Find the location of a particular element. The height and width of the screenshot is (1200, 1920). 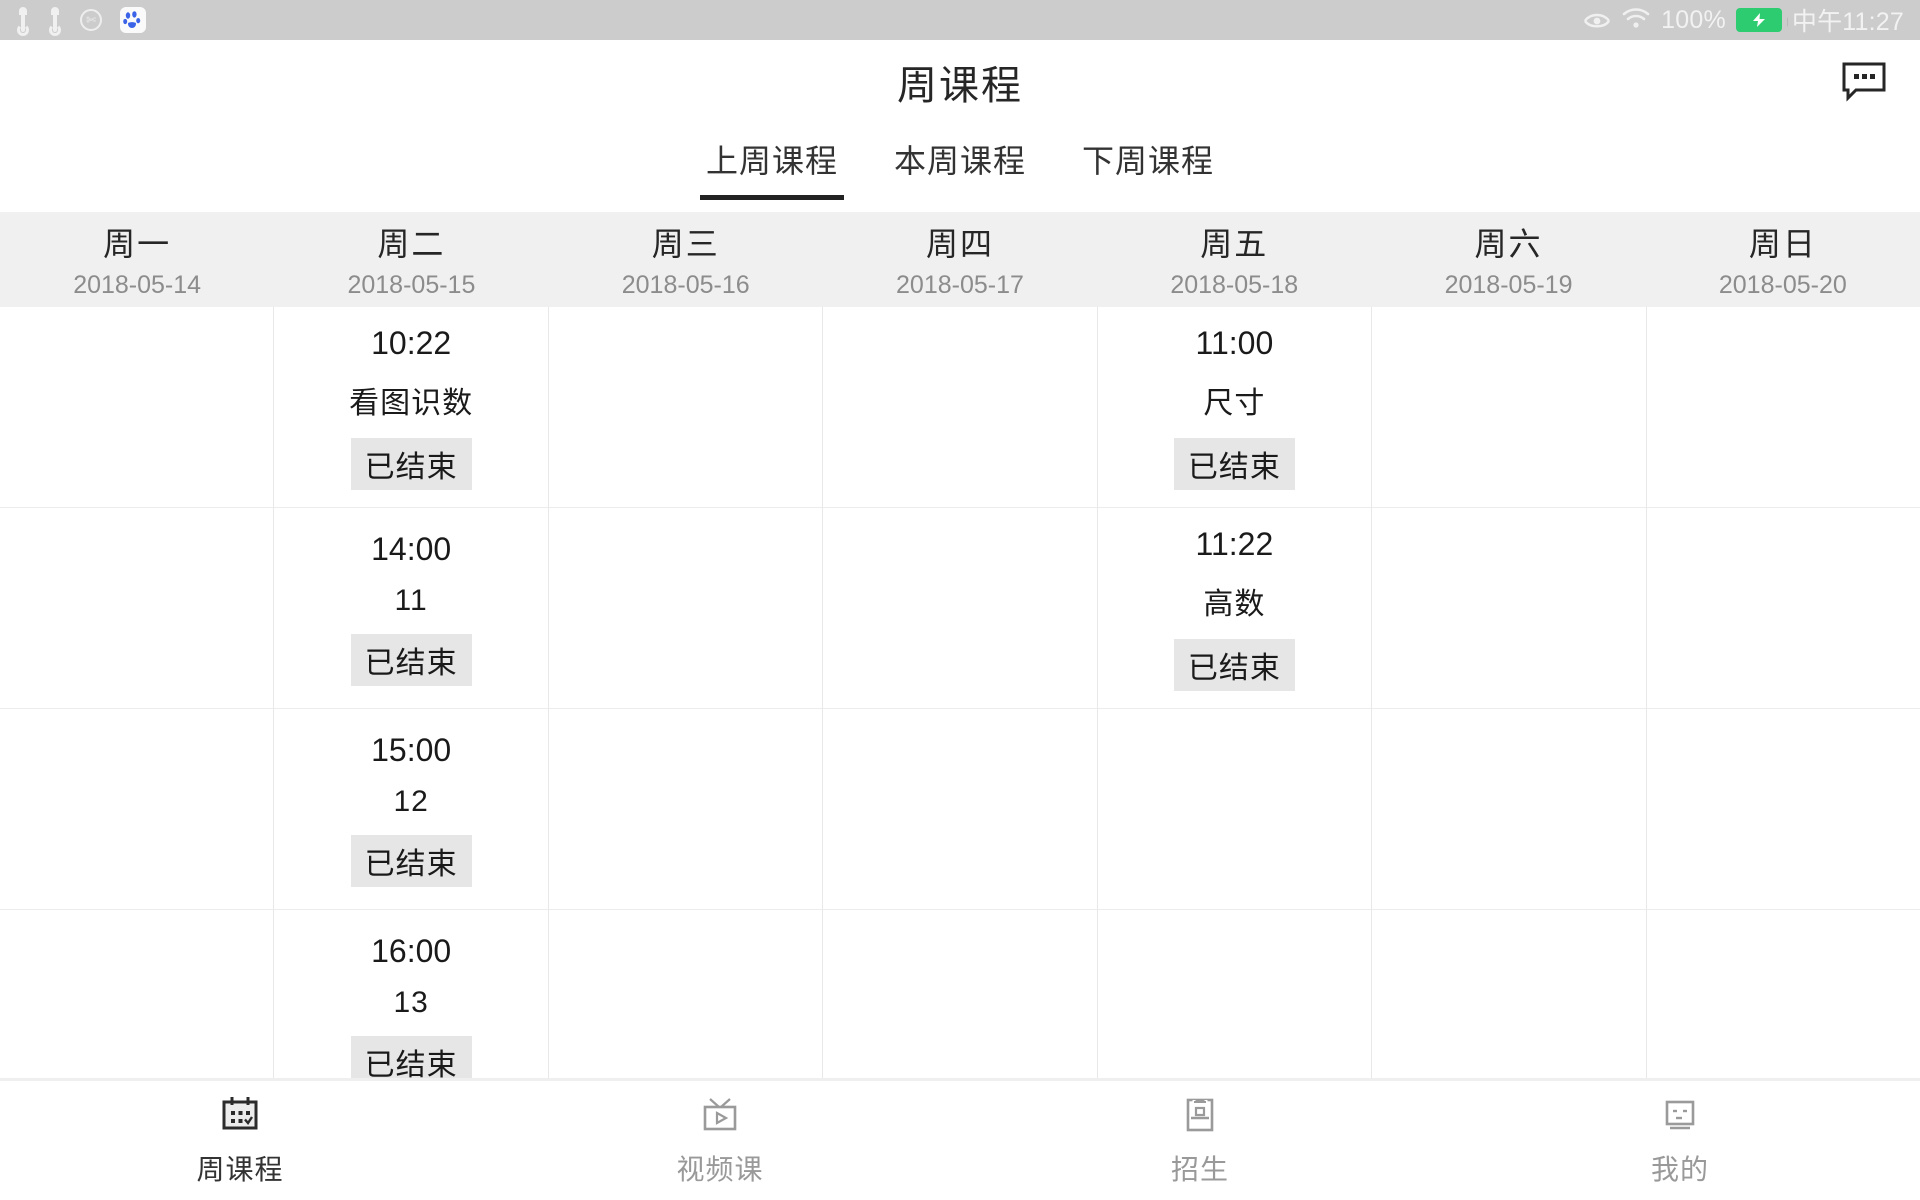

nav-item-enrollment: 招生 is located at coordinates (1200, 1140).